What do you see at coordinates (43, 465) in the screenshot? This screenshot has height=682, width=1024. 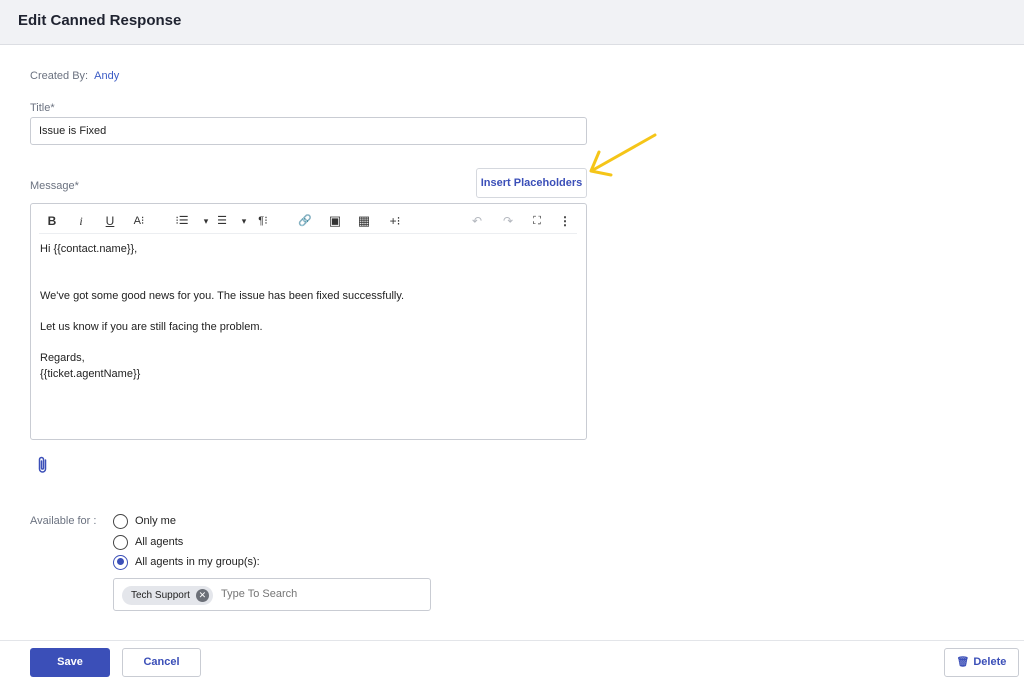 I see `attachment-icon` at bounding box center [43, 465].